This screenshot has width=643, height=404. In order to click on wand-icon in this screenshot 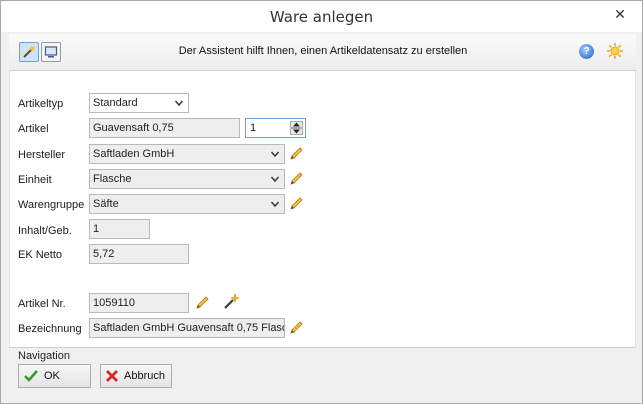, I will do `click(29, 52)`.